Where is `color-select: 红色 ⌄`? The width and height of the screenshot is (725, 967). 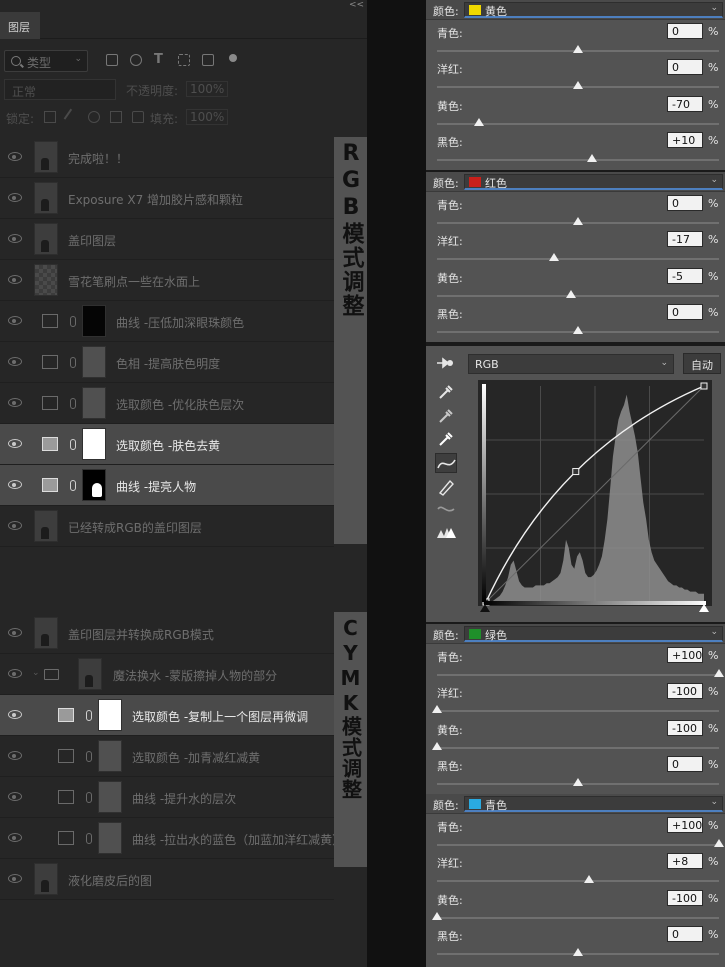 color-select: 红色 ⌄ is located at coordinates (593, 182).